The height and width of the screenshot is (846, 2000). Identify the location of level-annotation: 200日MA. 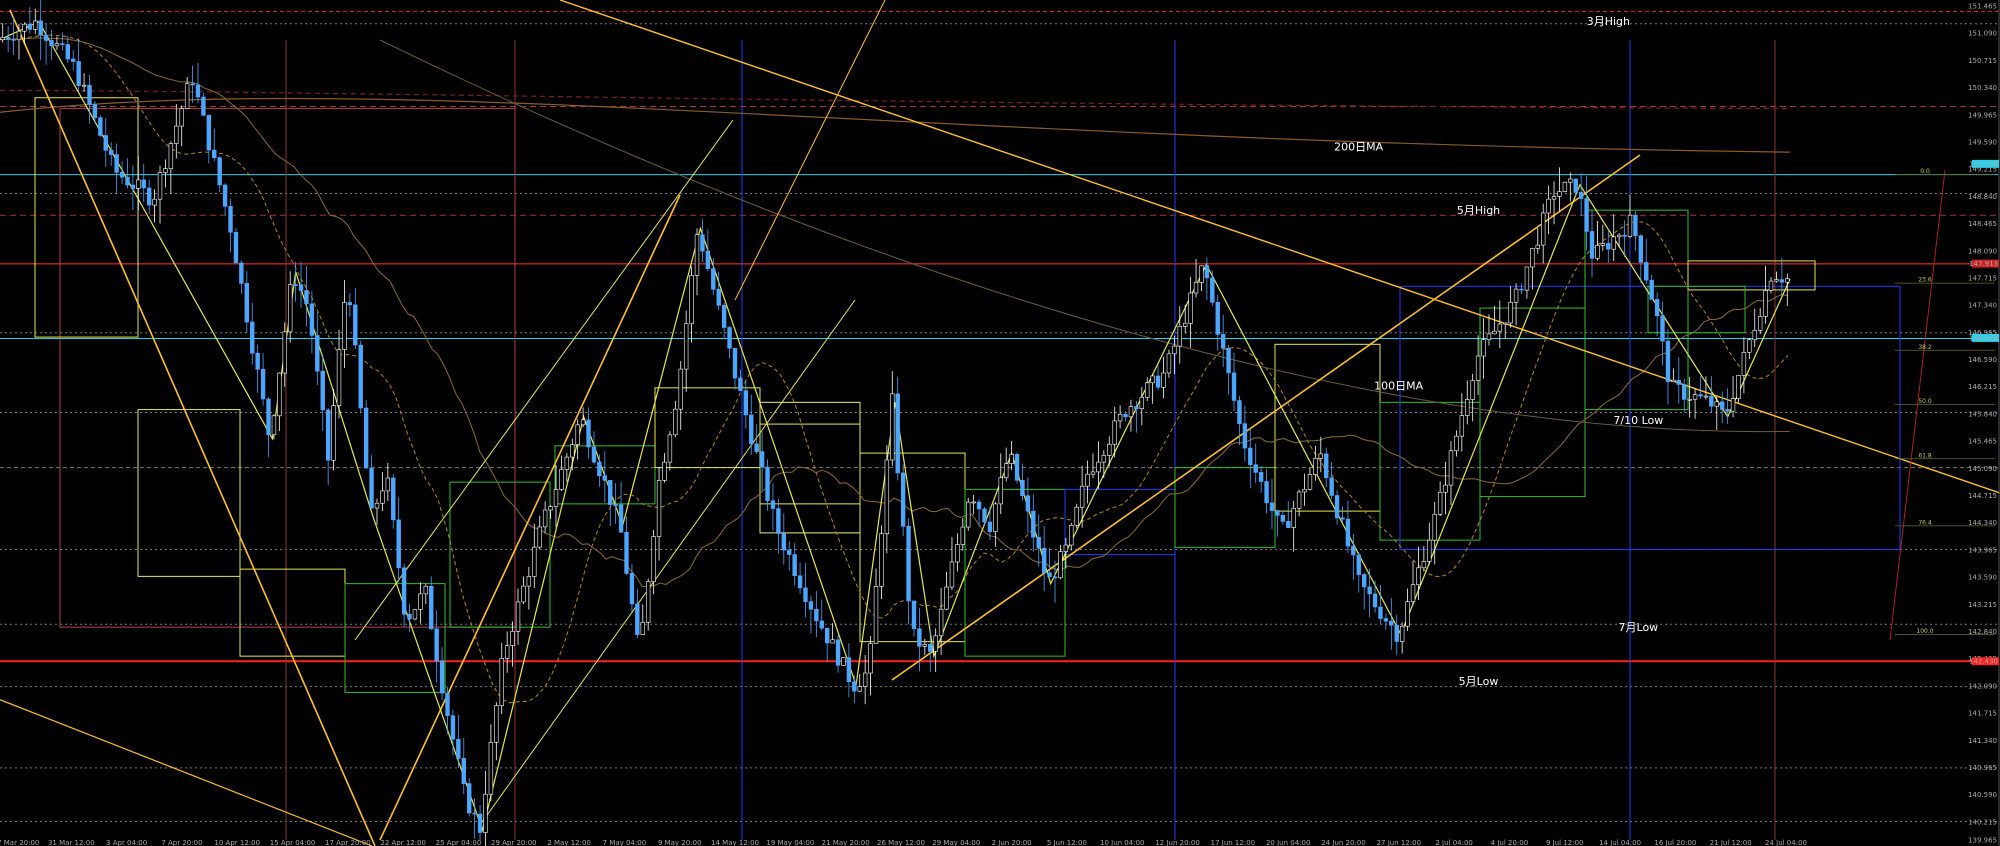
(1358, 147).